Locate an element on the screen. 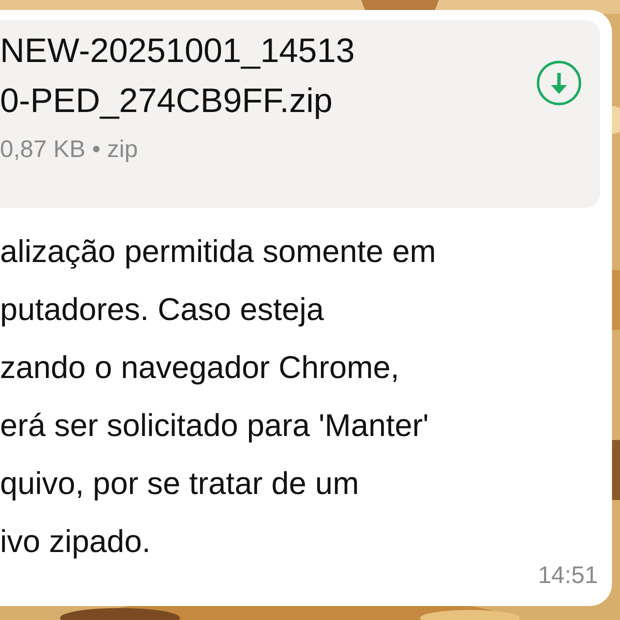 The image size is (620, 620). file-name: 0-PED_274CB9FF.zip is located at coordinates (167, 101).